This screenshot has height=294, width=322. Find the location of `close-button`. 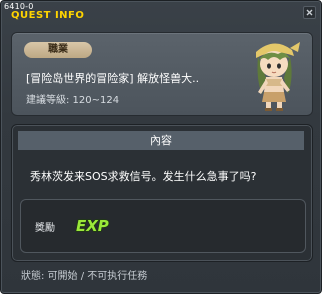

close-button is located at coordinates (309, 12).